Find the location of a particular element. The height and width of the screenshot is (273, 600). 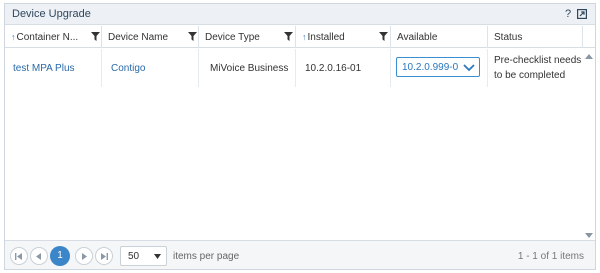

installed-version: 10.2.0.16-01 is located at coordinates (333, 68).